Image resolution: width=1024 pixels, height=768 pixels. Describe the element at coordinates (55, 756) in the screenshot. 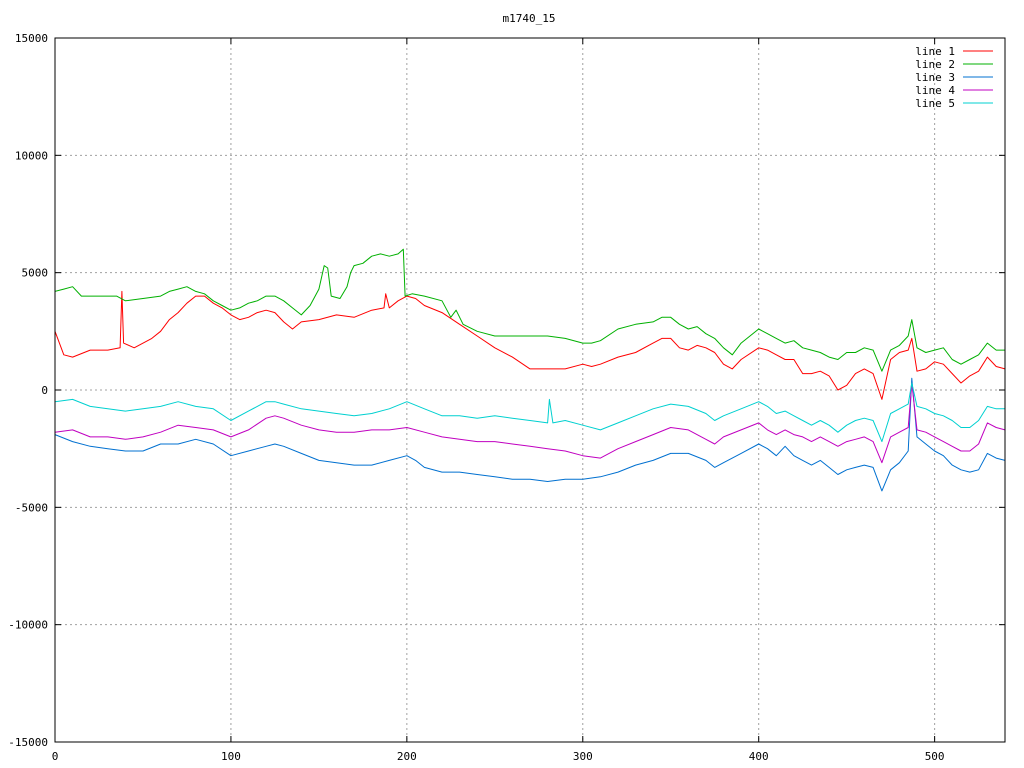

I see `x-tick-label: 0` at that location.